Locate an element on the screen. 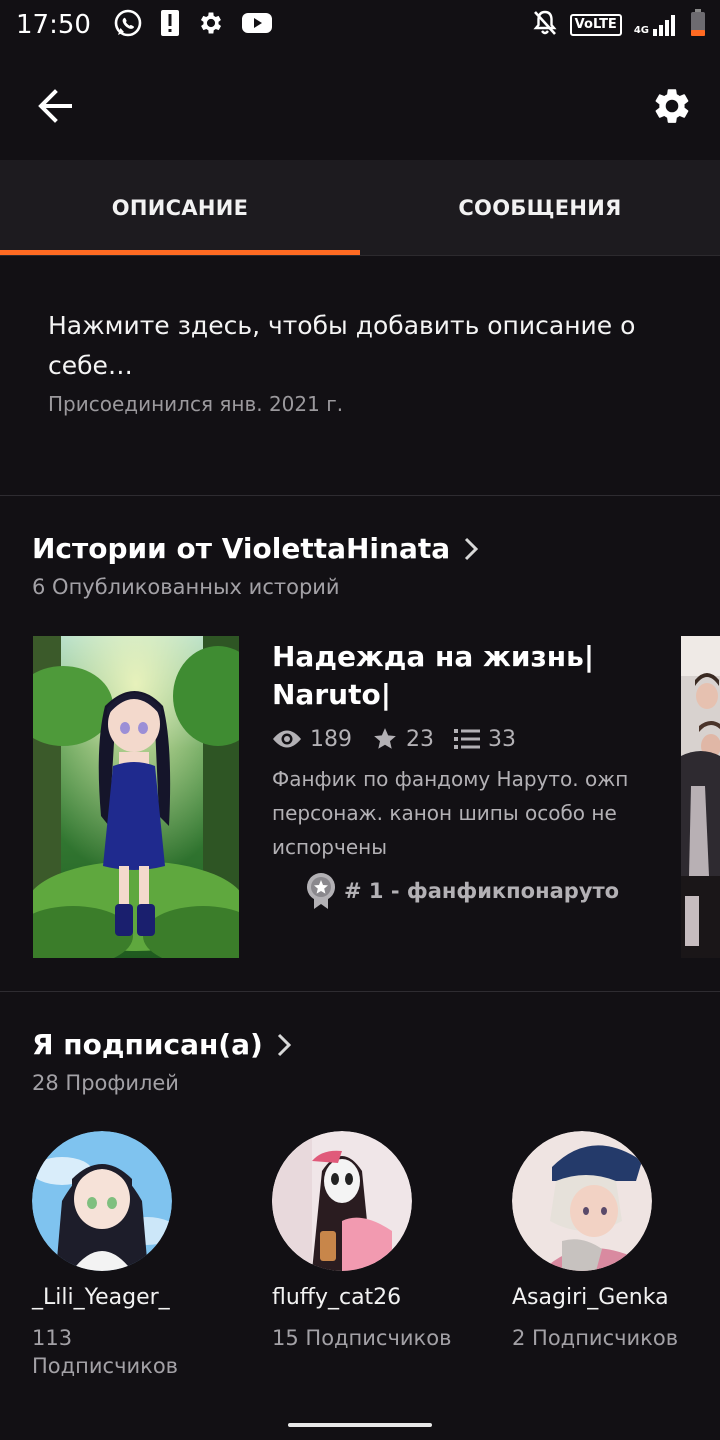  followed-profile-card: _Lili_Yeager_ 113 Подписчиков is located at coordinates (142, 1255).